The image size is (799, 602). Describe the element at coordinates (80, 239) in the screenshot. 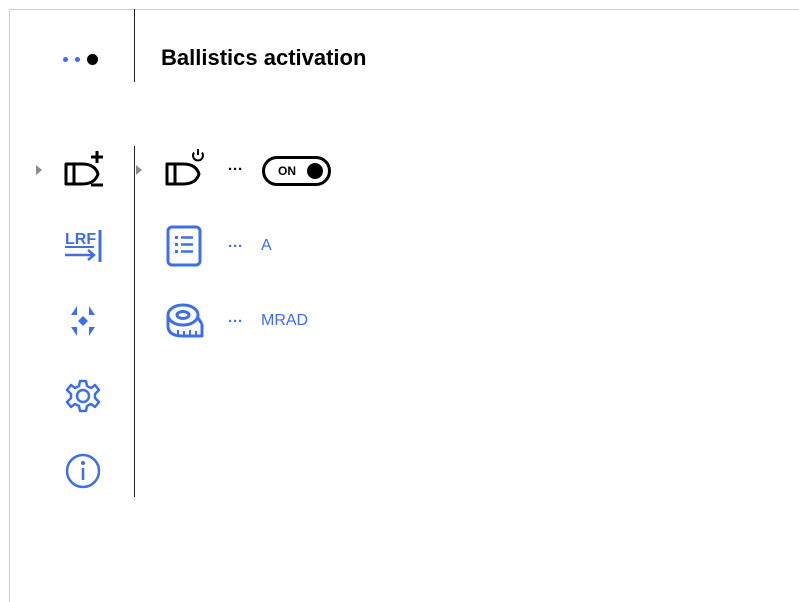

I see `lrf-icon-label: LRF` at that location.